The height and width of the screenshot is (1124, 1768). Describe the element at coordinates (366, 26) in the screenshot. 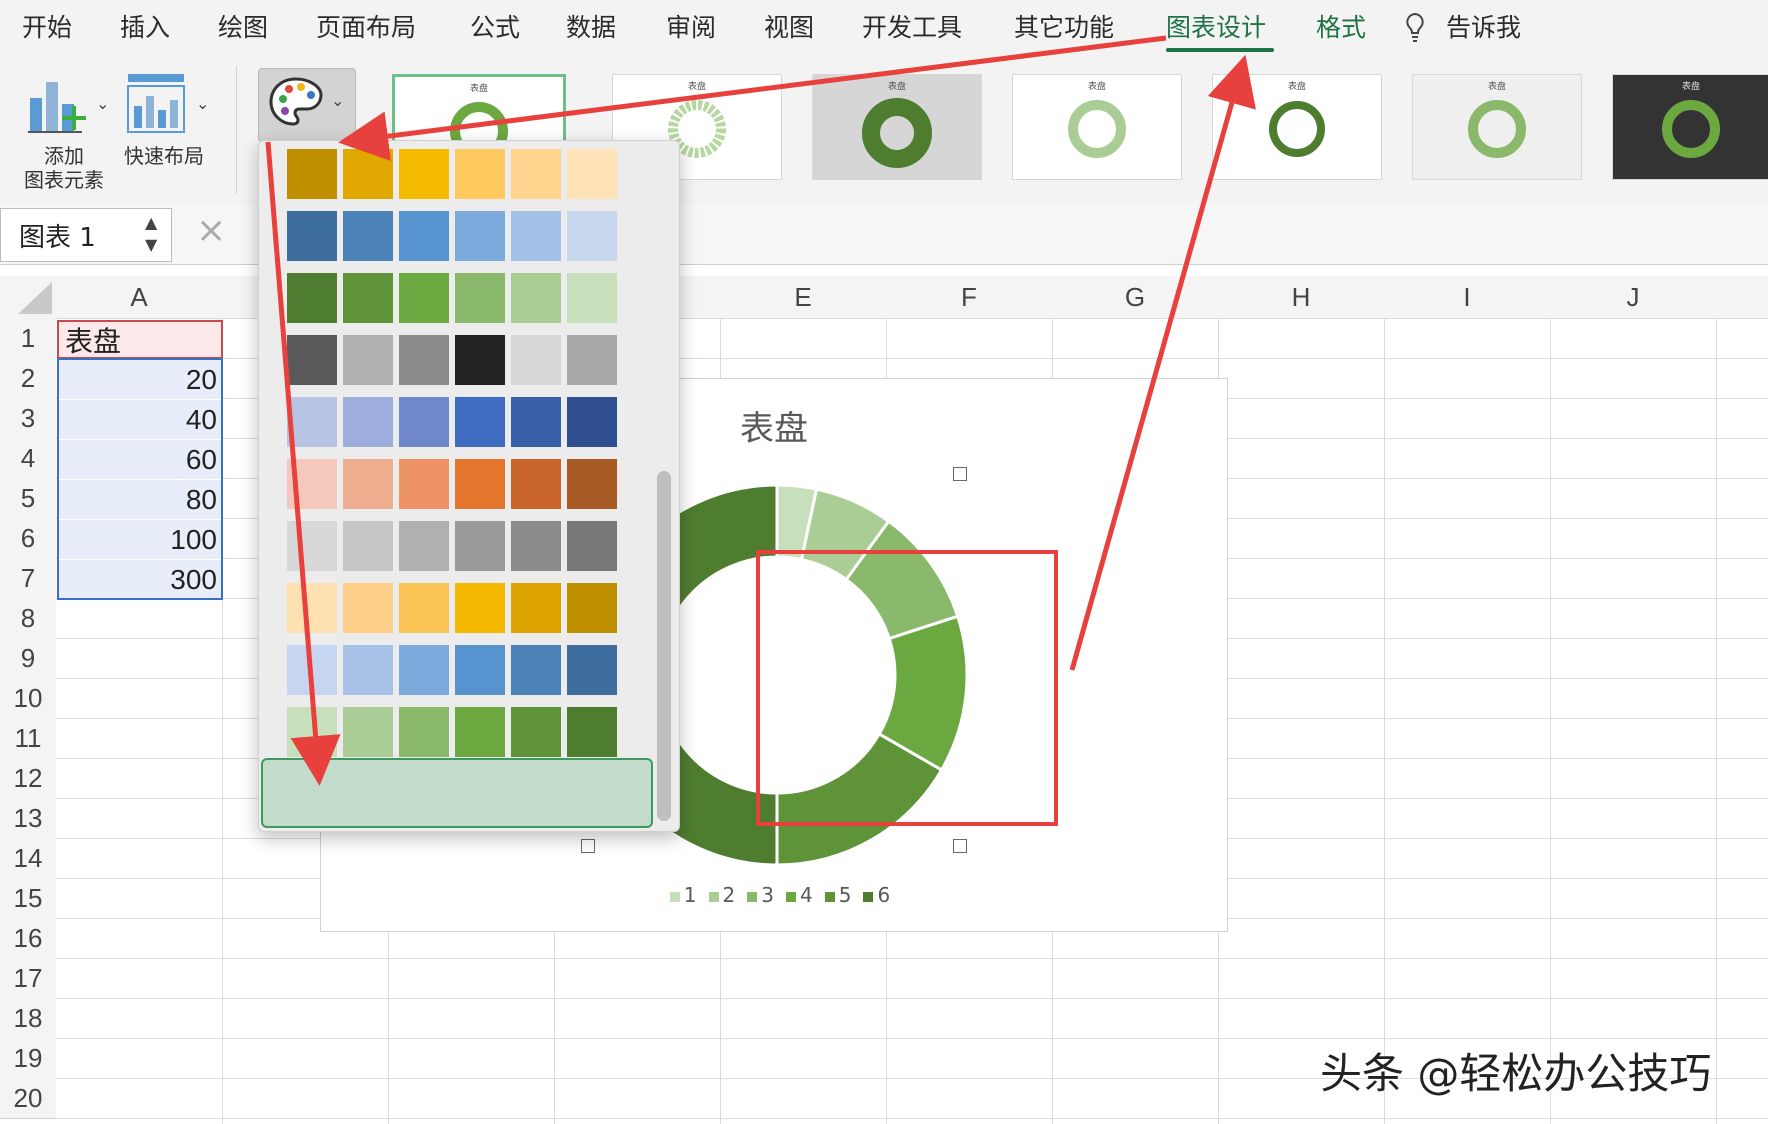

I see `tab-page-layout: 页面布局` at that location.